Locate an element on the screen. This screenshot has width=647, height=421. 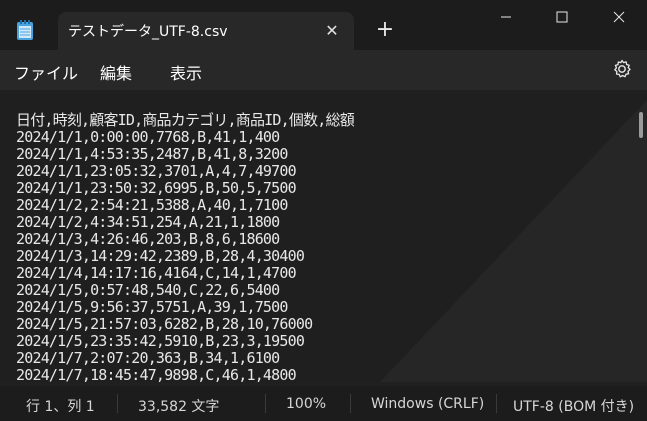
zoom-level: 100% is located at coordinates (306, 404).